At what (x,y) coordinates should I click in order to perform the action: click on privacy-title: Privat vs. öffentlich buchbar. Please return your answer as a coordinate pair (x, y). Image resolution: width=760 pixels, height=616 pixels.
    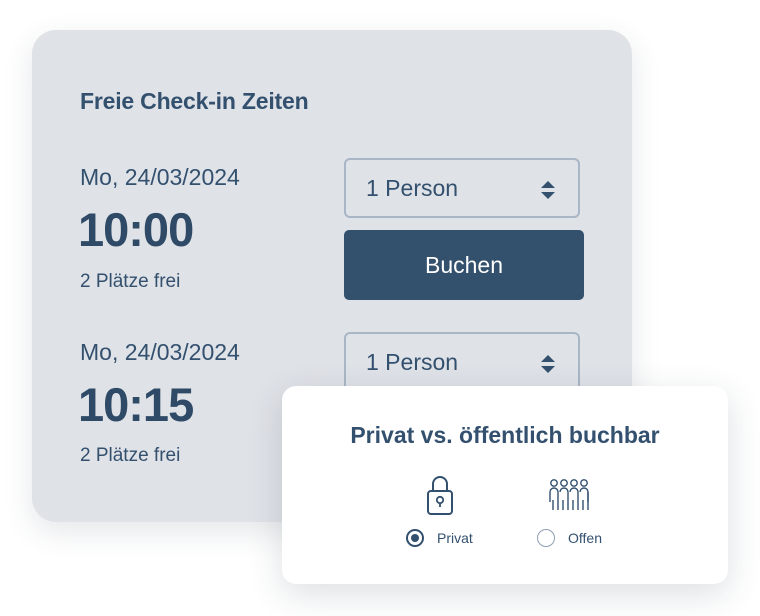
    Looking at the image, I should click on (505, 435).